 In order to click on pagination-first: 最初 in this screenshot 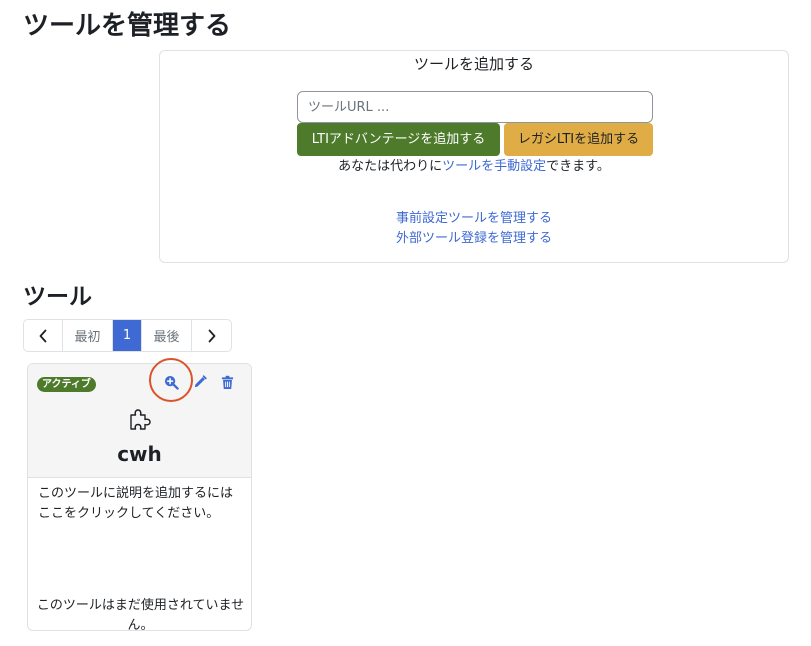, I will do `click(88, 335)`.